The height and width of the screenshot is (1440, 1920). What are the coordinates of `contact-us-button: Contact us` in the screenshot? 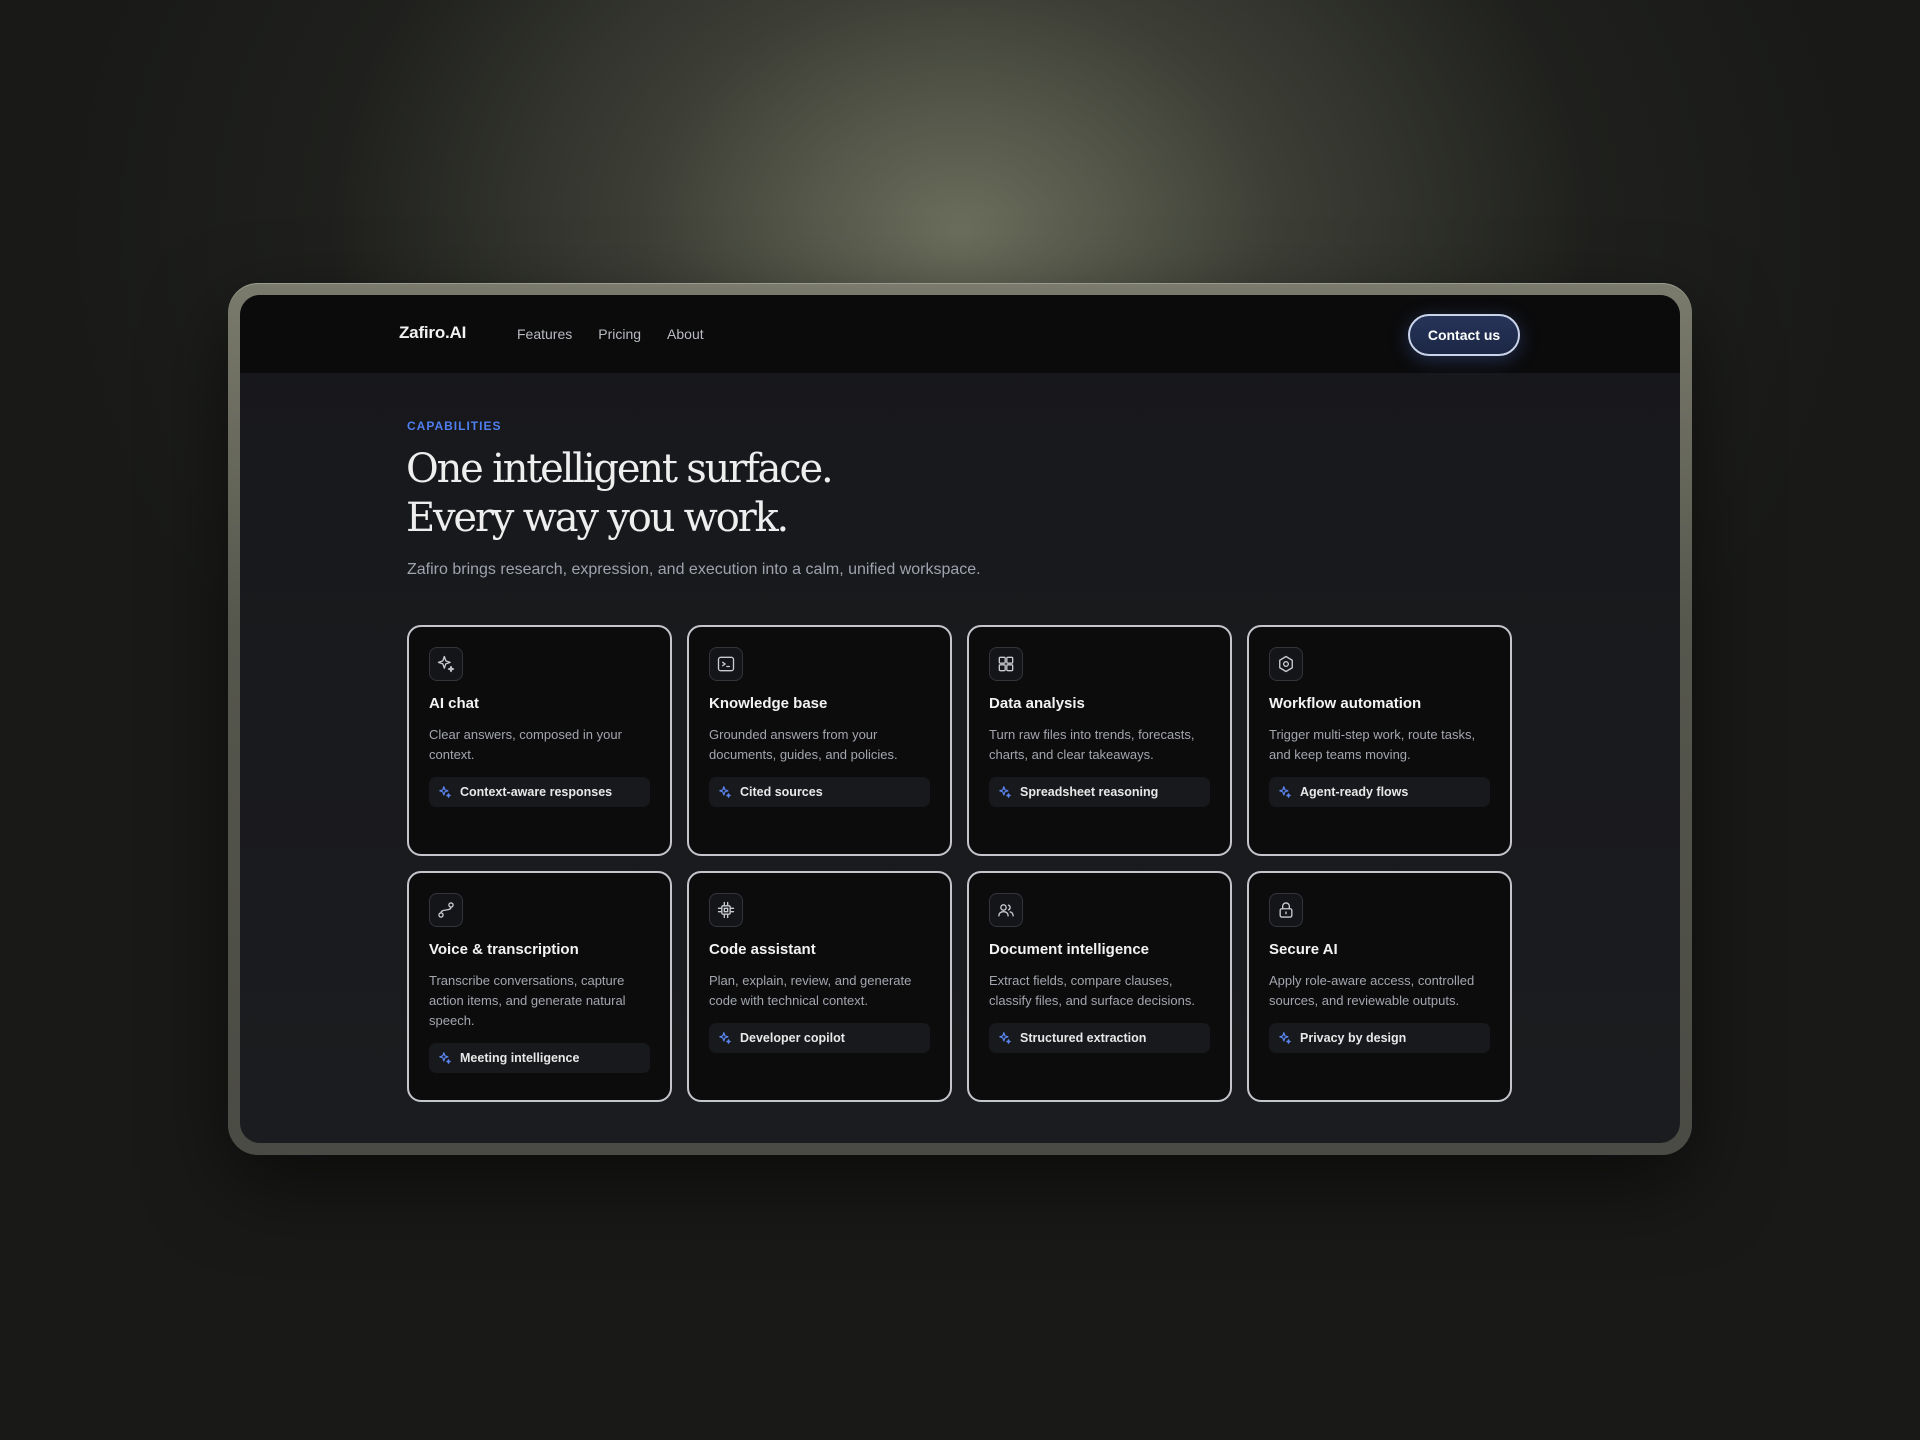 It's located at (1464, 335).